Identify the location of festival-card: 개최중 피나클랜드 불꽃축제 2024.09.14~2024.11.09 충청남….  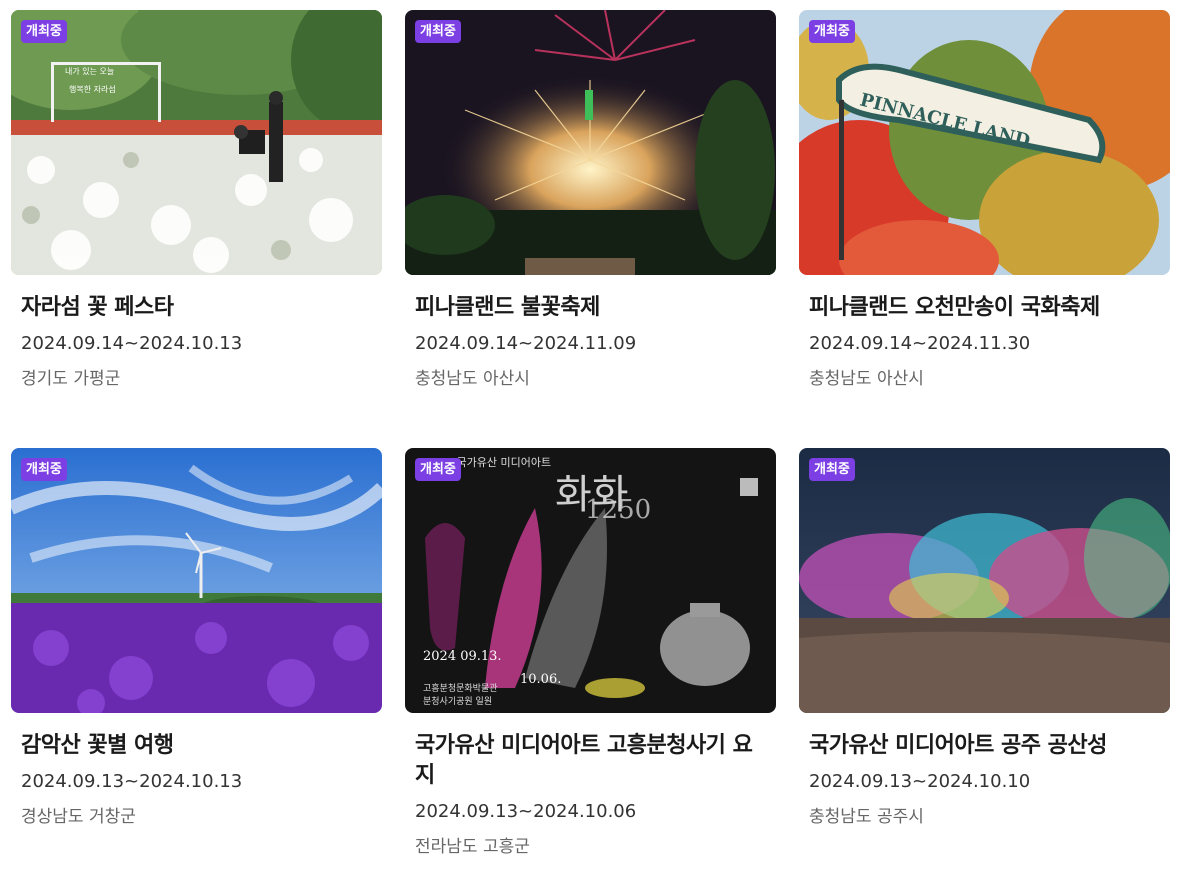
(590, 200).